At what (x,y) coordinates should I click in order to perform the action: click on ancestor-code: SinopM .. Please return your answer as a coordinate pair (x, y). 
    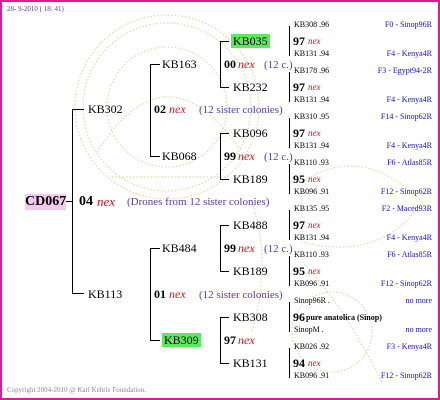
    Looking at the image, I should click on (309, 330).